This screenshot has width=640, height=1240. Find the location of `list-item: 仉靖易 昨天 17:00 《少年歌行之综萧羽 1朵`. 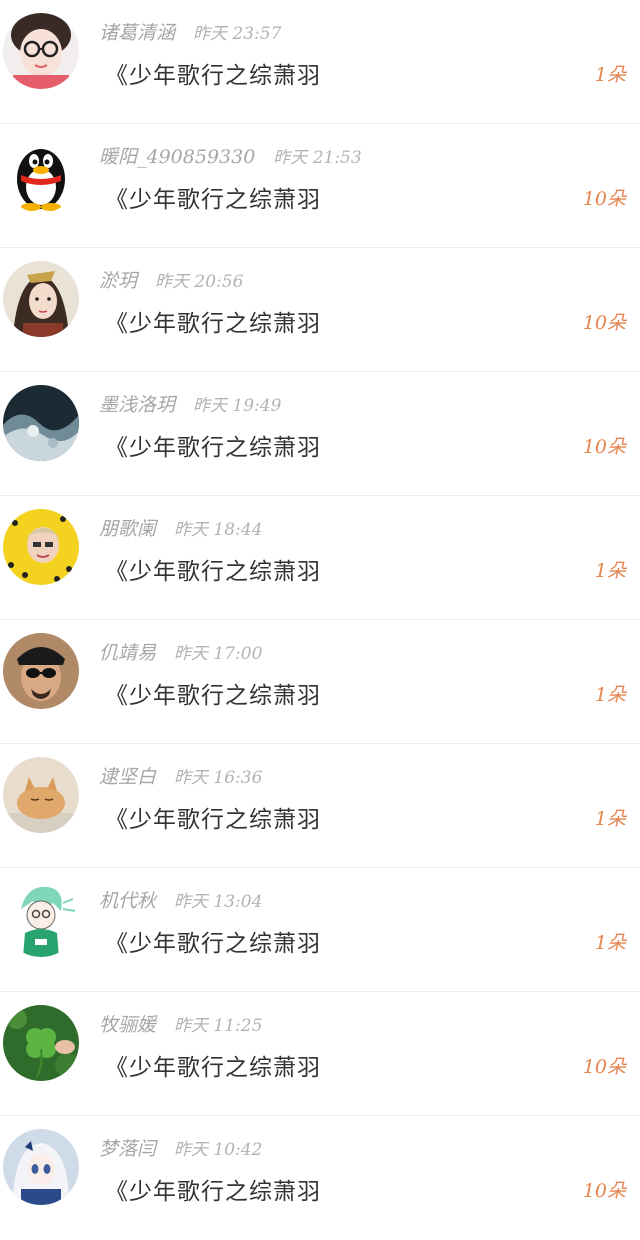

list-item: 仉靖易 昨天 17:00 《少年歌行之综萧羽 1朵 is located at coordinates (320, 682).